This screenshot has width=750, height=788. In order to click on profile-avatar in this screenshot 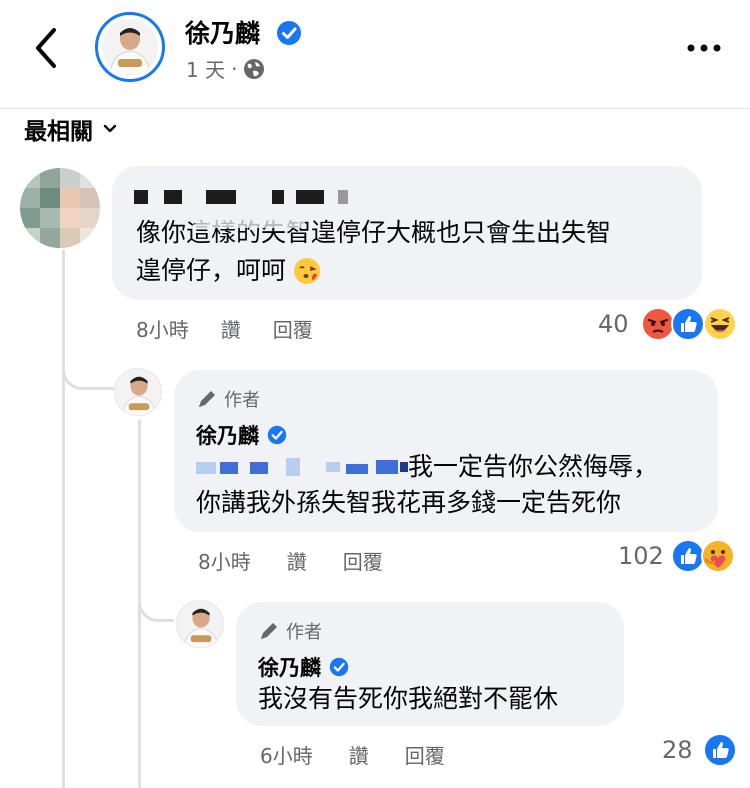, I will do `click(130, 47)`.